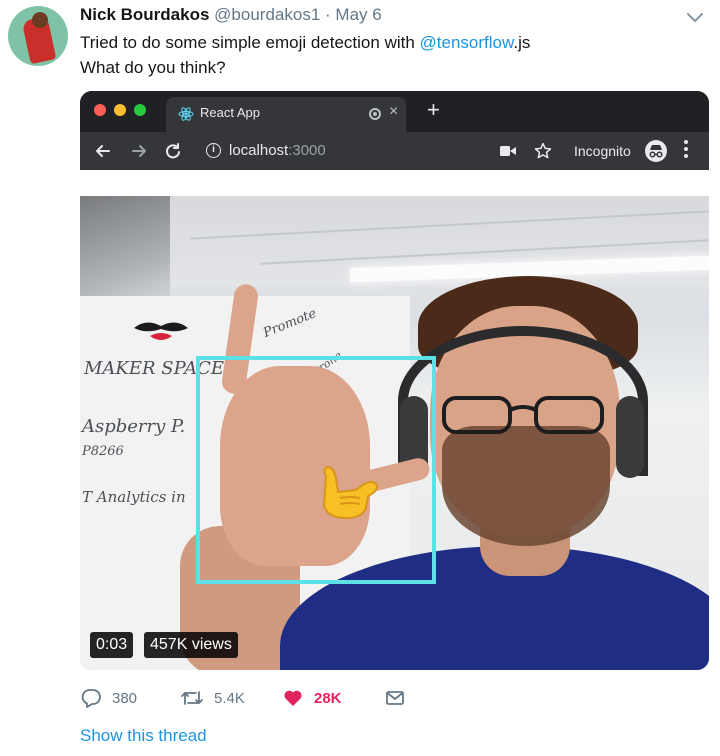 The image size is (720, 756). I want to click on info-icon: i, so click(213, 150).